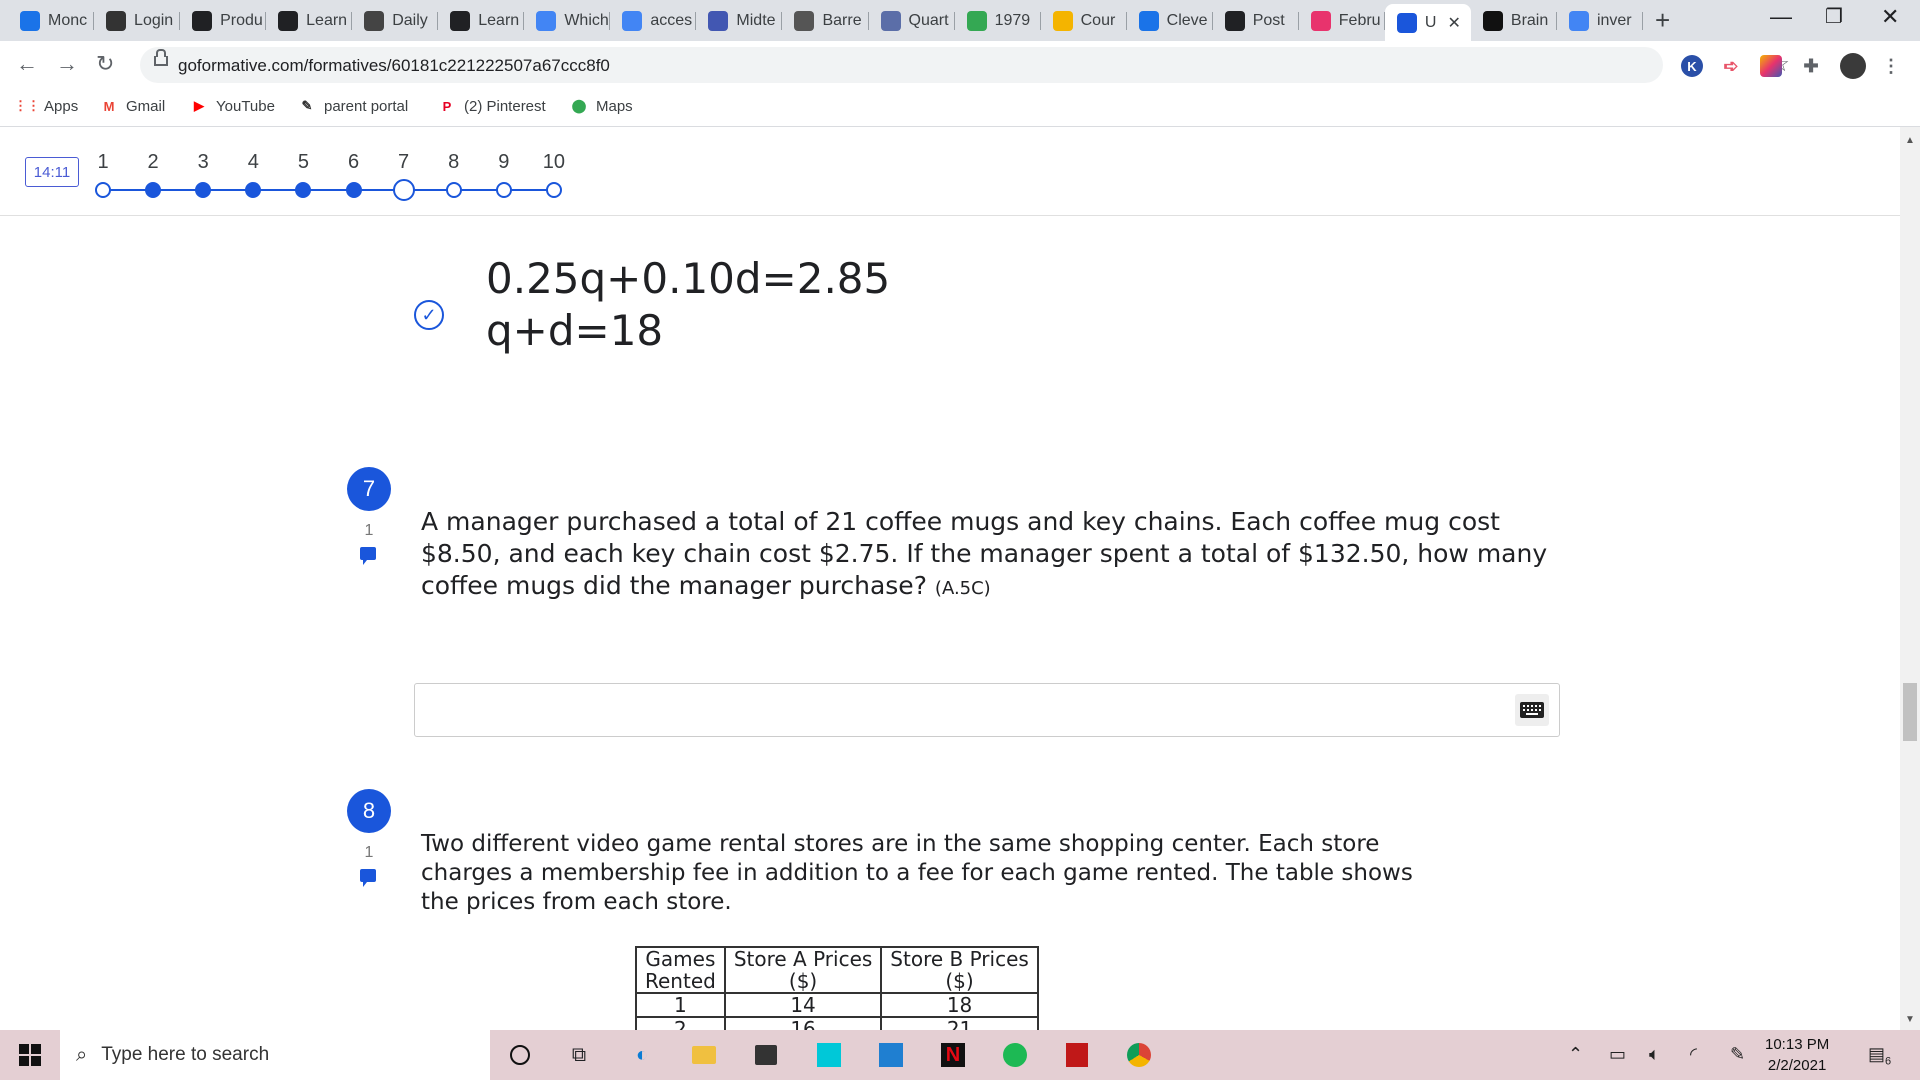 The height and width of the screenshot is (1080, 1920). What do you see at coordinates (504, 162) in the screenshot?
I see `question-nav-number: 9` at bounding box center [504, 162].